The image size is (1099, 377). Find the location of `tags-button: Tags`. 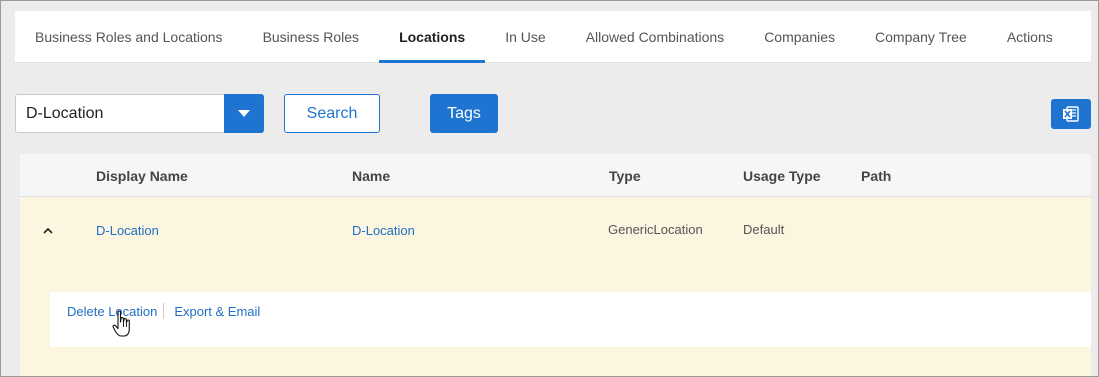

tags-button: Tags is located at coordinates (464, 113).